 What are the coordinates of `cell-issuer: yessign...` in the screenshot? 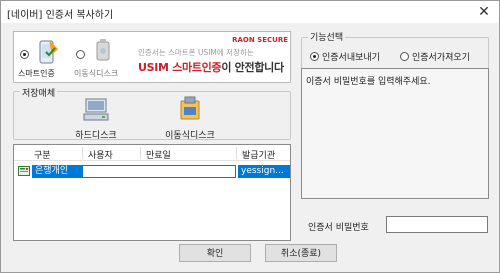 It's located at (264, 171).